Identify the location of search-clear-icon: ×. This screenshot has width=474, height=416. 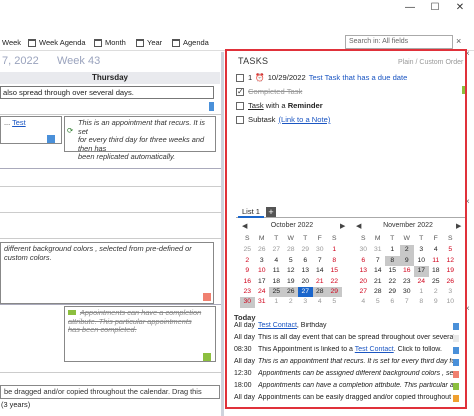
(458, 41).